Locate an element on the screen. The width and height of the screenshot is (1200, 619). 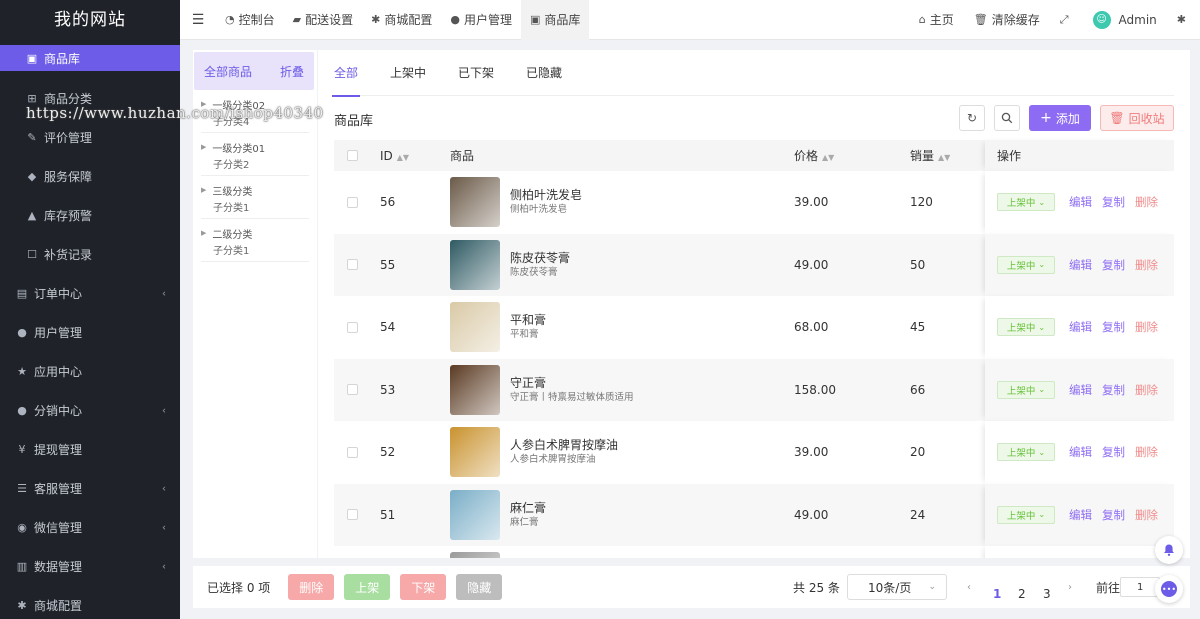
row-actions: 上架中 ⌄ 编辑 复制 删除 is located at coordinates (1079, 327).